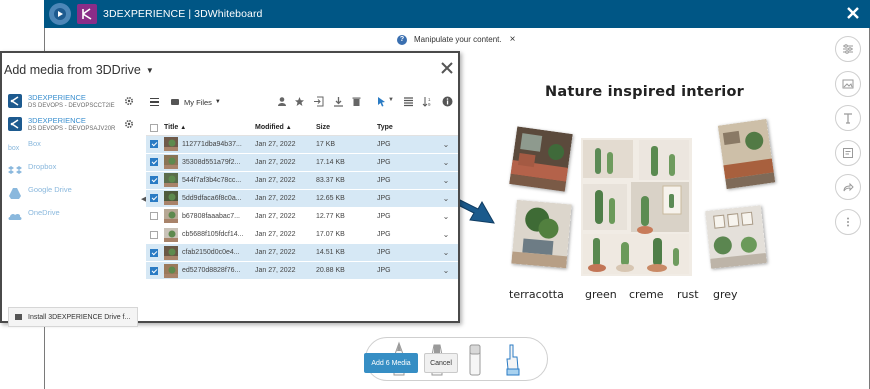 This screenshot has height=389, width=870. What do you see at coordinates (688, 294) in the screenshot?
I see `caption-rust: rust` at bounding box center [688, 294].